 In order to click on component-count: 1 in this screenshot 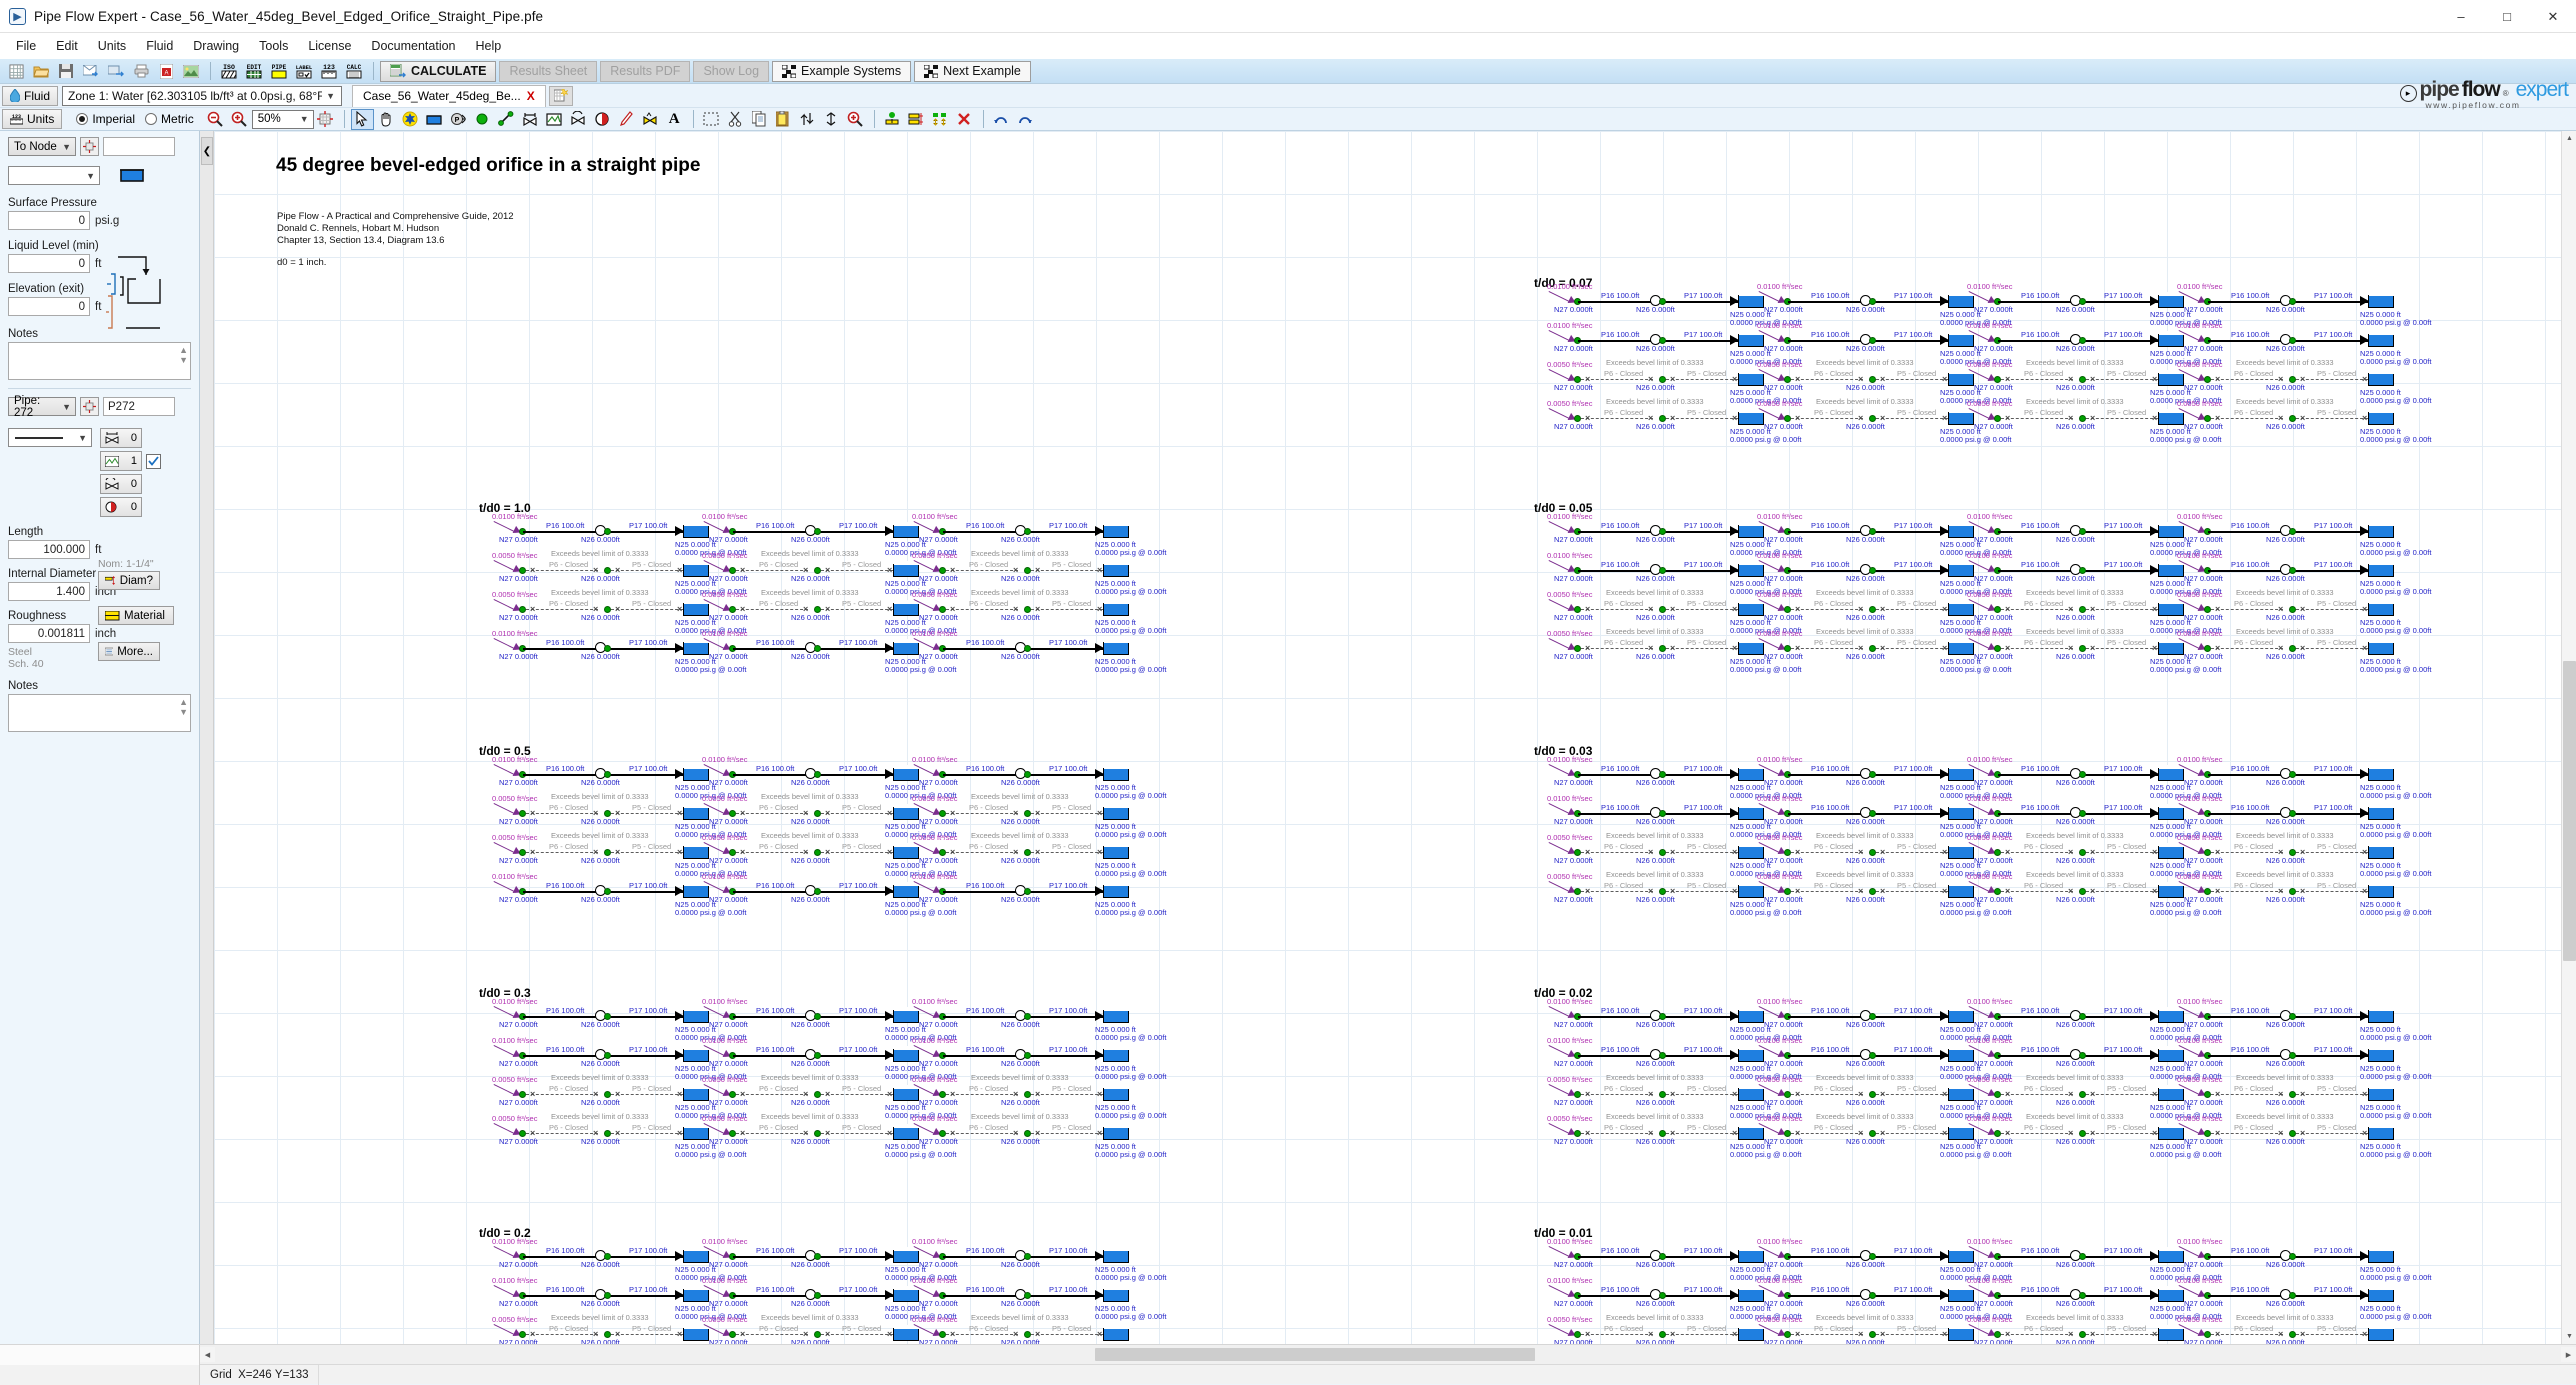, I will do `click(121, 461)`.